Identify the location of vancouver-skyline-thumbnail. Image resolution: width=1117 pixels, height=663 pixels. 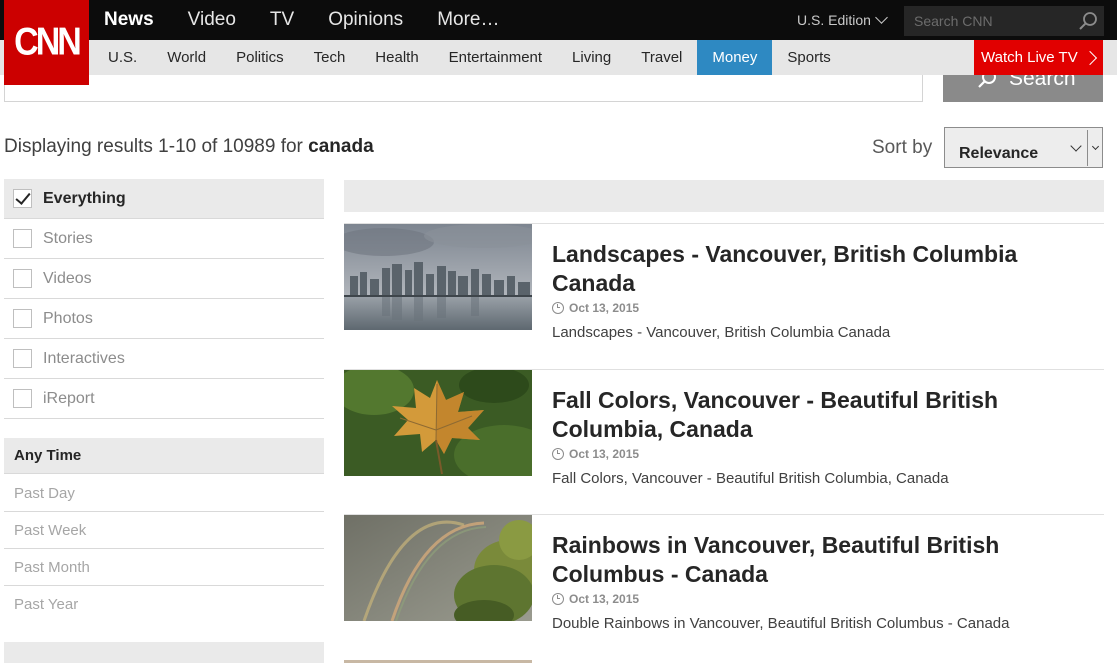
(438, 277).